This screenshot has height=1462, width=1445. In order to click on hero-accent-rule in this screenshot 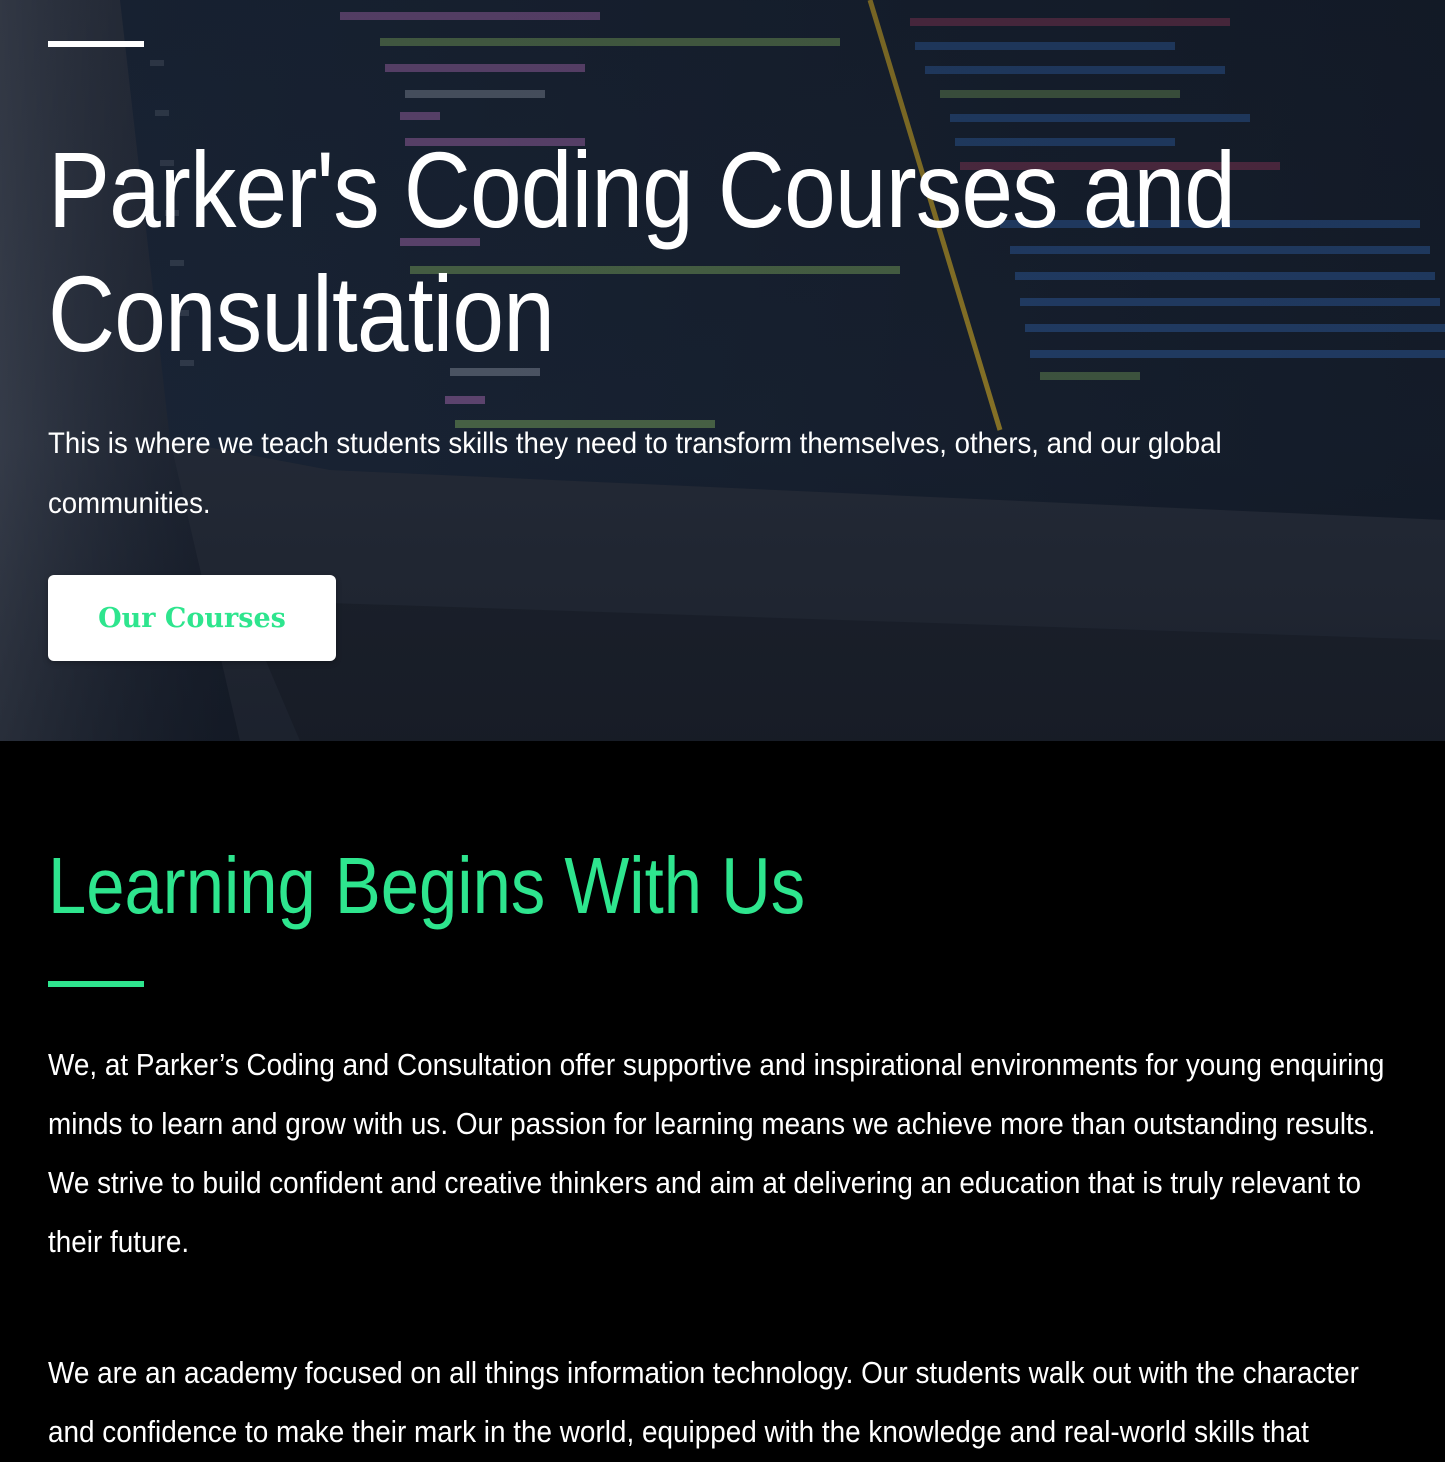, I will do `click(96, 44)`.